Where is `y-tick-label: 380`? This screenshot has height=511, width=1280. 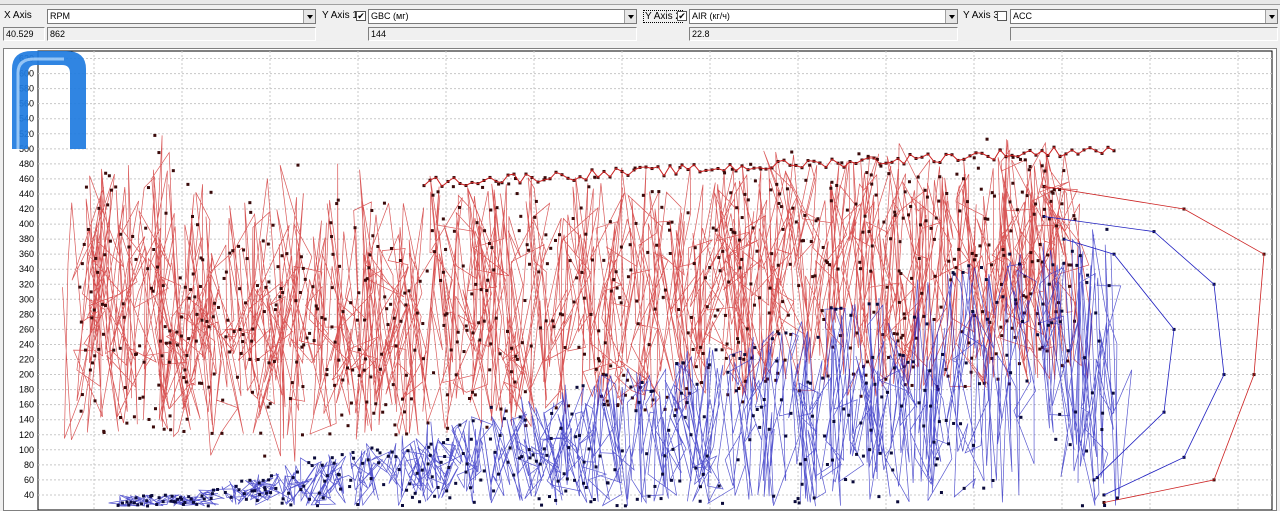
y-tick-label: 380 is located at coordinates (26, 239).